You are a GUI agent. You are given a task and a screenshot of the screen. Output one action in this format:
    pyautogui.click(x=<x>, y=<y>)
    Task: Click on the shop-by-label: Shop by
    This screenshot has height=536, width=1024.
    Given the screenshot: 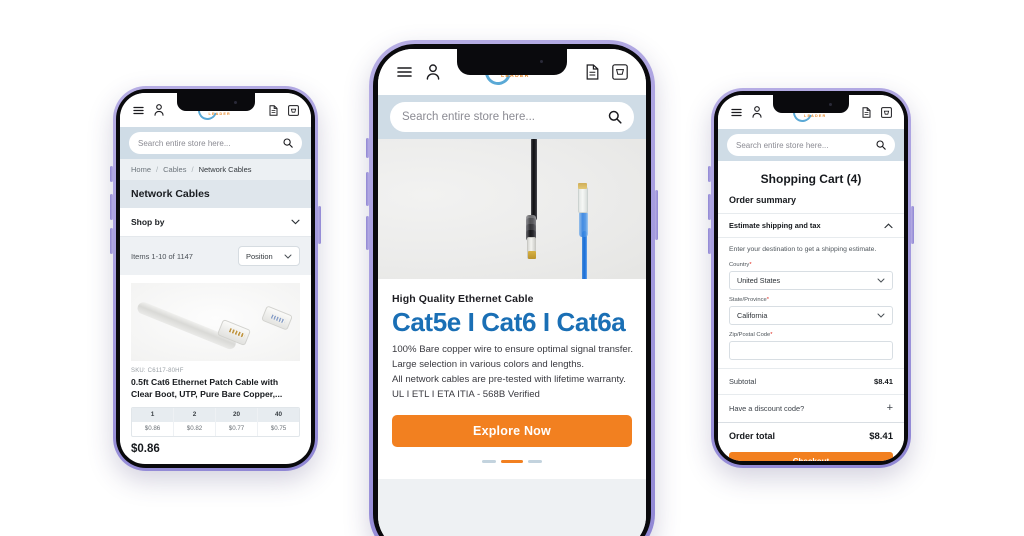 What is the action you would take?
    pyautogui.click(x=148, y=222)
    